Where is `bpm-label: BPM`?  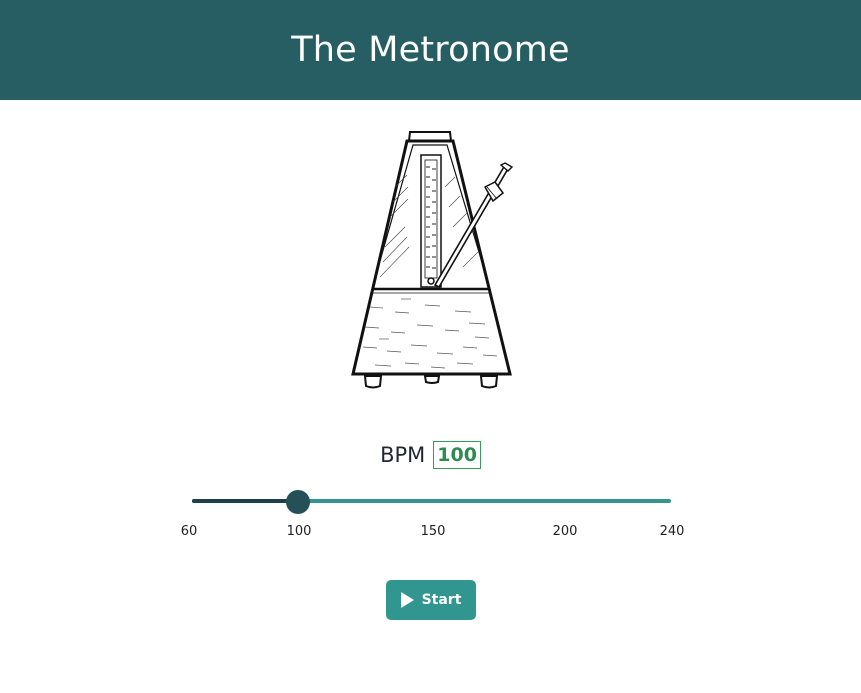 bpm-label: BPM is located at coordinates (403, 455).